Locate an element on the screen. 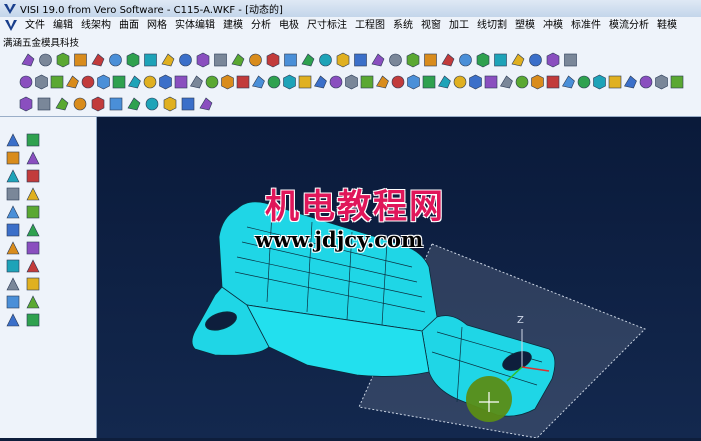 Image resolution: width=701 pixels, height=441 pixels. toolbar-row-1-icons is located at coordinates (350, 61).